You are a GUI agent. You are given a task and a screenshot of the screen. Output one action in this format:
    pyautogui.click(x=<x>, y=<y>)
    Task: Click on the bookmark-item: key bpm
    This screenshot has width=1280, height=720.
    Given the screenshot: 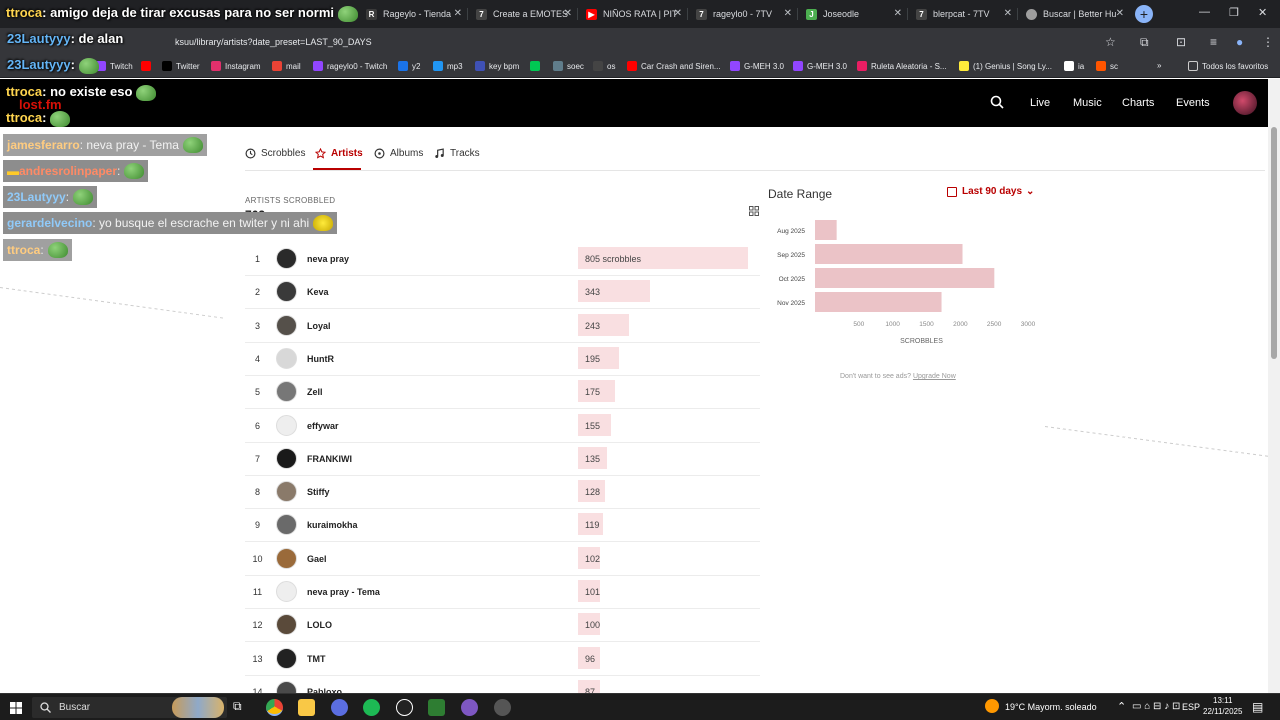 What is the action you would take?
    pyautogui.click(x=497, y=66)
    